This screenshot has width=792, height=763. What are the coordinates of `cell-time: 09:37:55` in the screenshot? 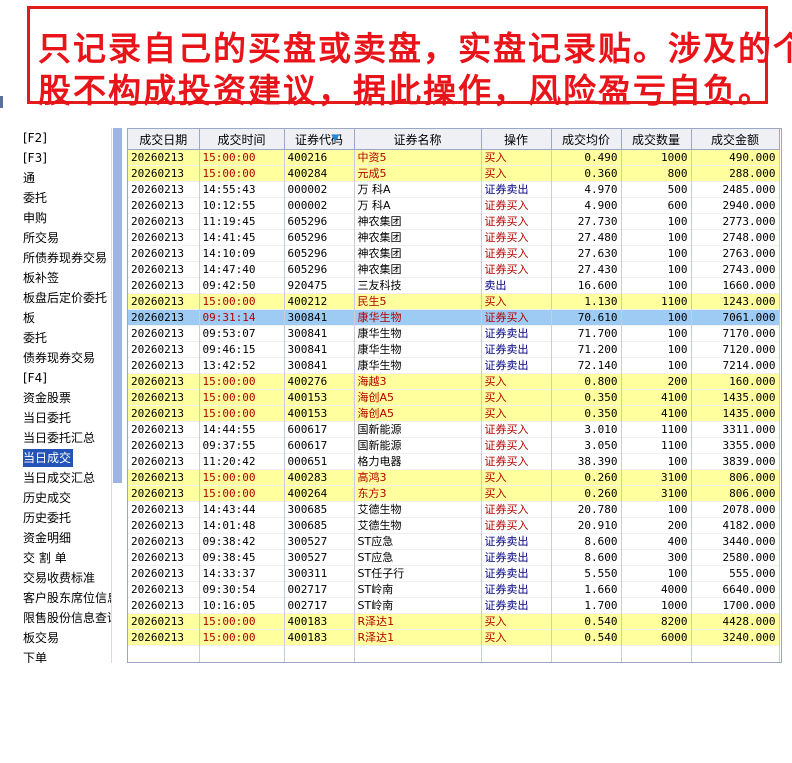 It's located at (242, 445).